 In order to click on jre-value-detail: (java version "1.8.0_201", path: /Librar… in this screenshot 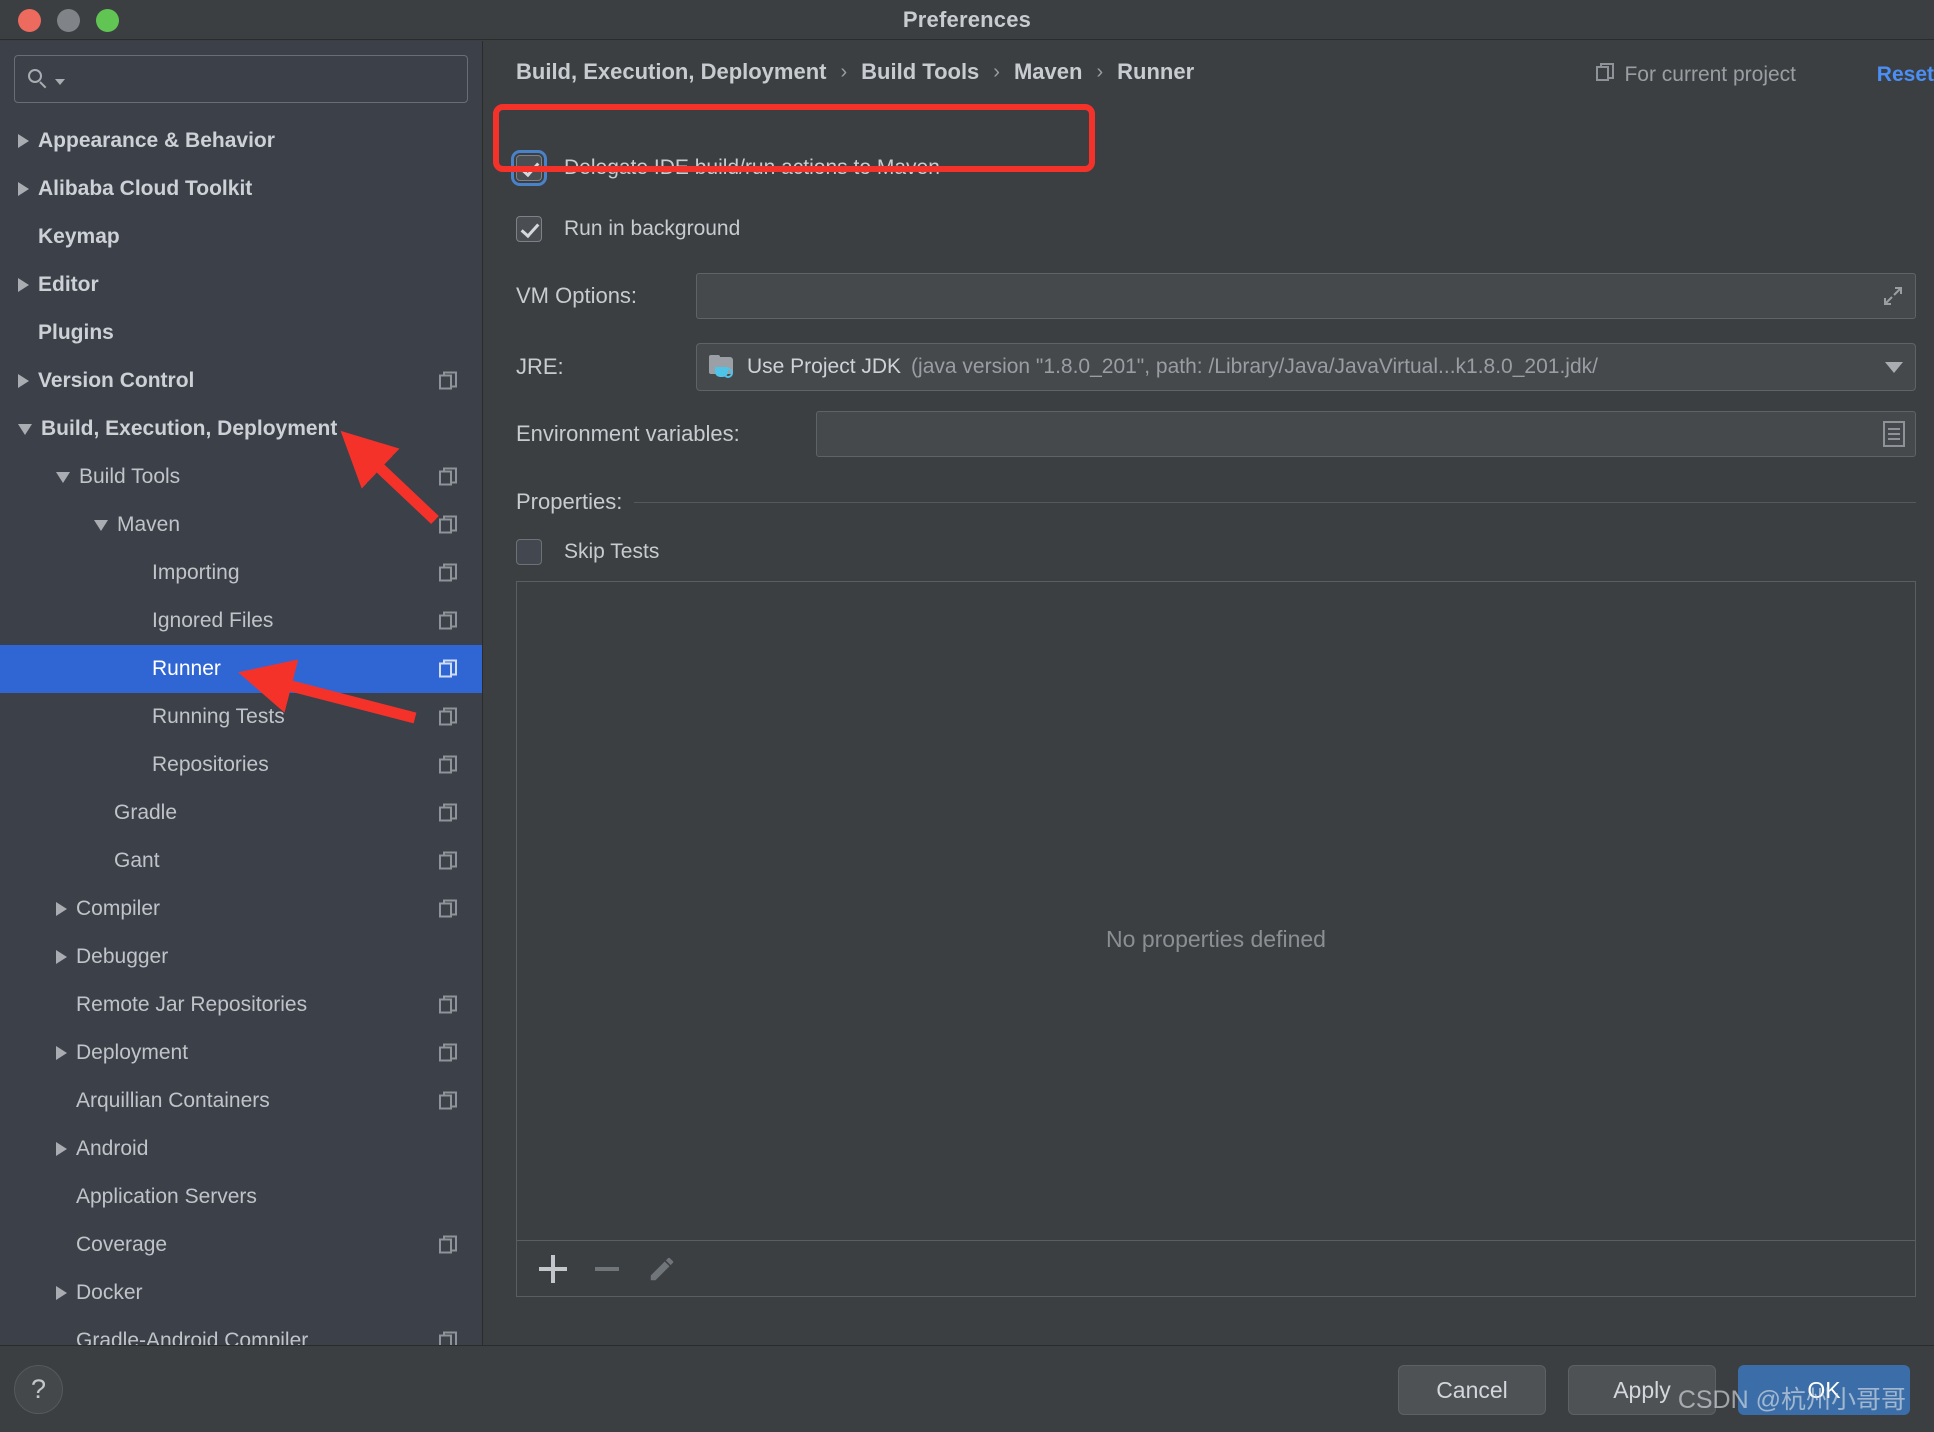, I will do `click(1254, 366)`.